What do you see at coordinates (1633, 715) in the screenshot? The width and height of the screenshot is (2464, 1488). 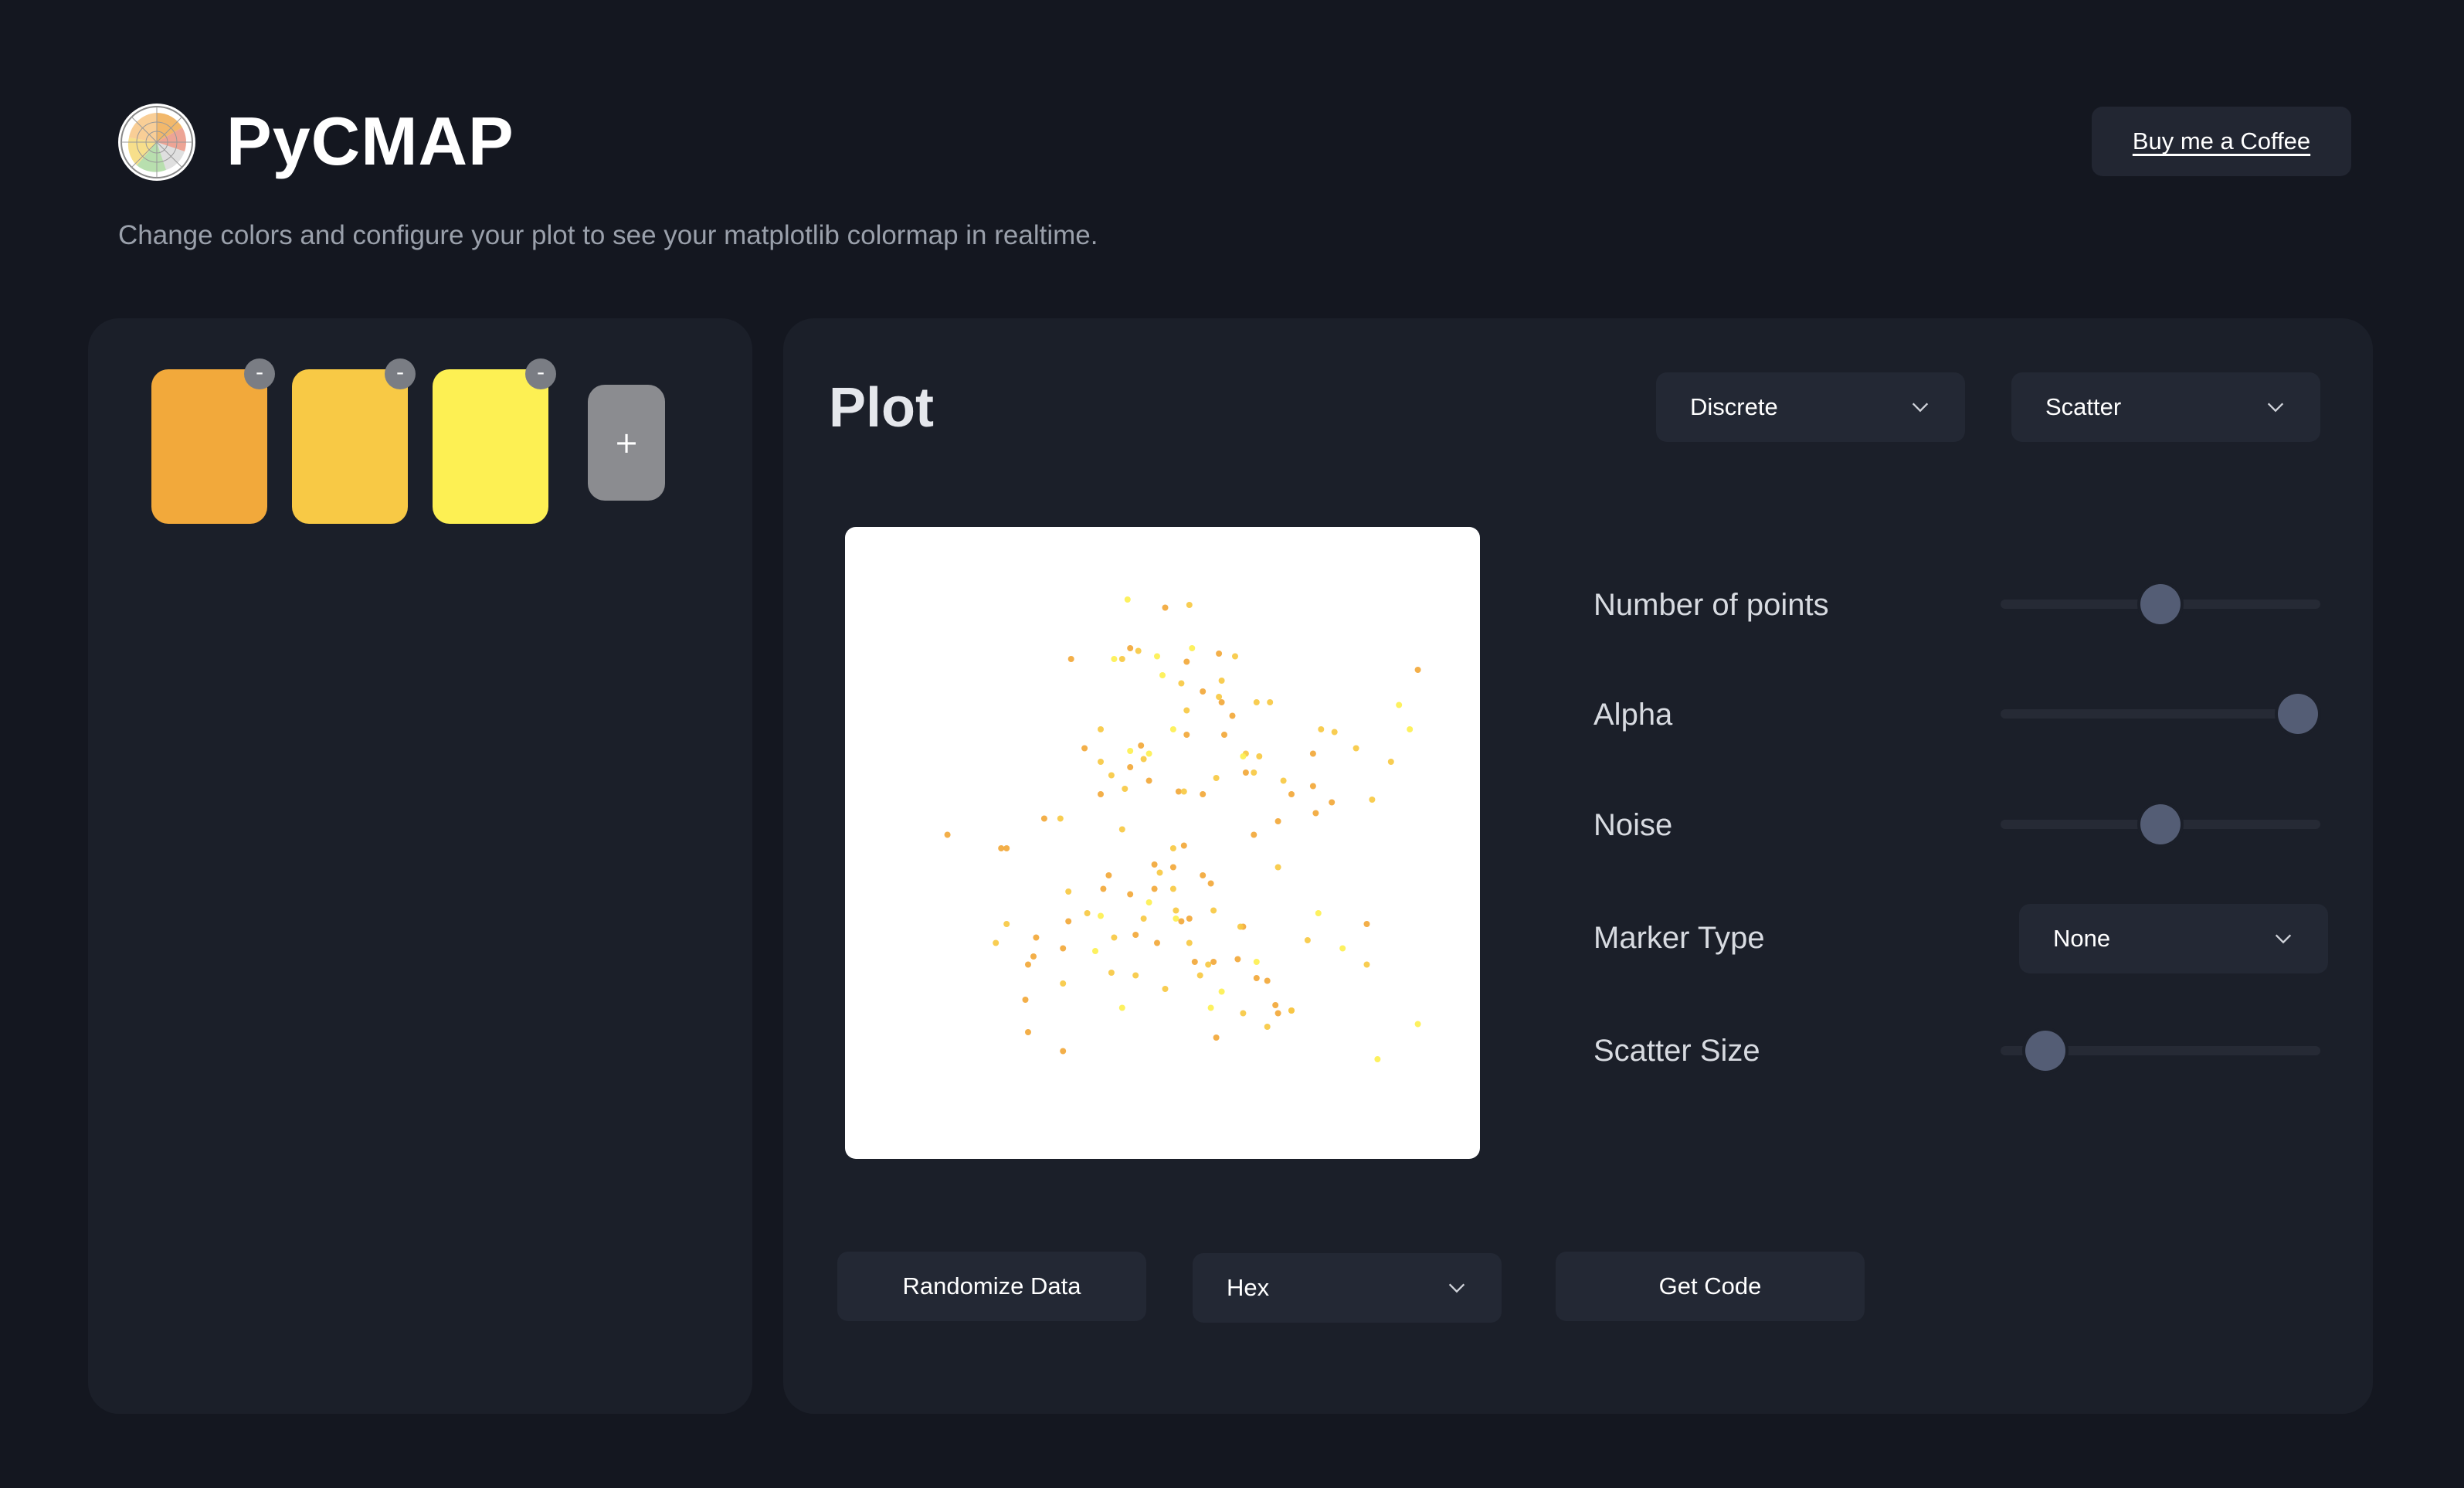 I see `alpha-label: Alpha` at bounding box center [1633, 715].